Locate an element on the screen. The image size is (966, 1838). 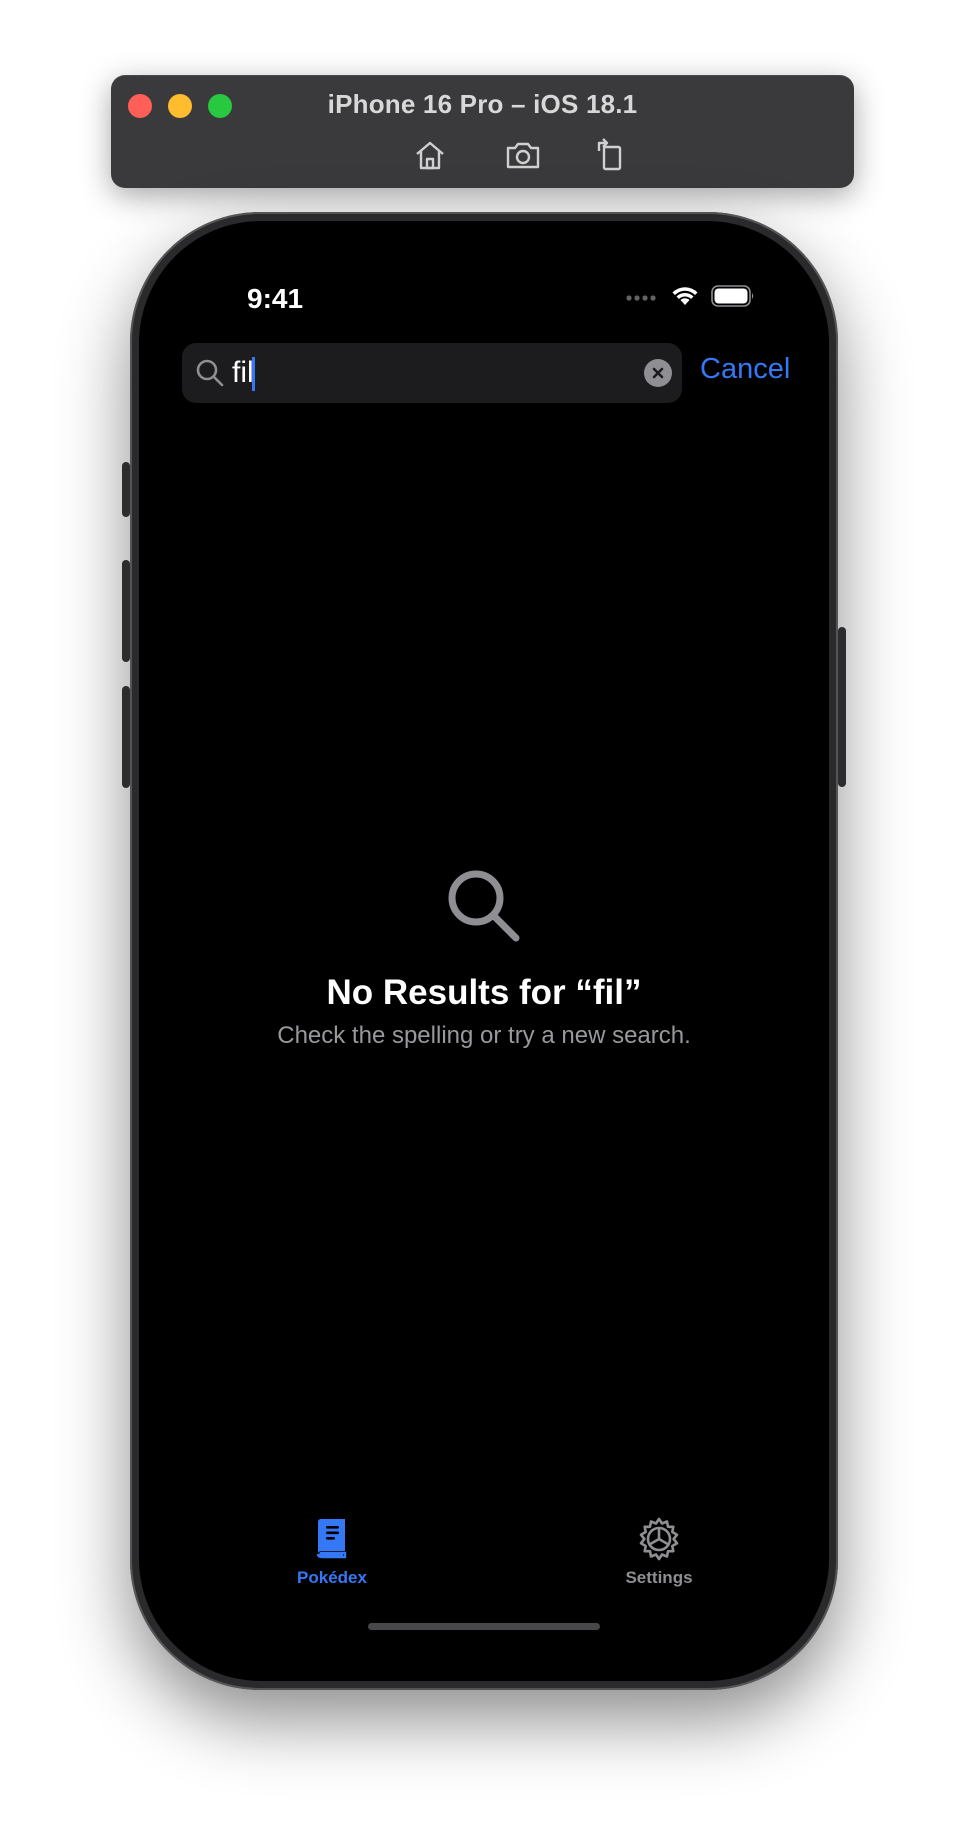
tab-pokedex: Pokédex is located at coordinates (332, 1552).